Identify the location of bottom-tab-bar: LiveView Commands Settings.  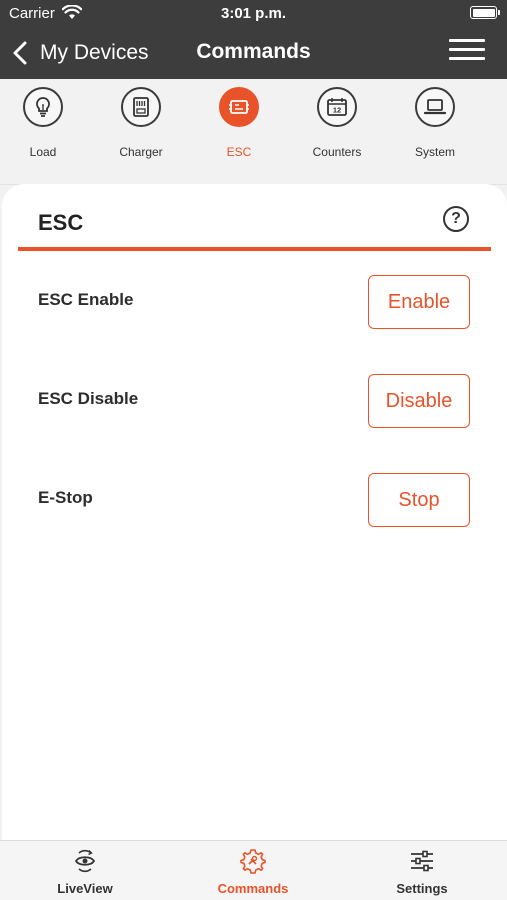
(253, 870).